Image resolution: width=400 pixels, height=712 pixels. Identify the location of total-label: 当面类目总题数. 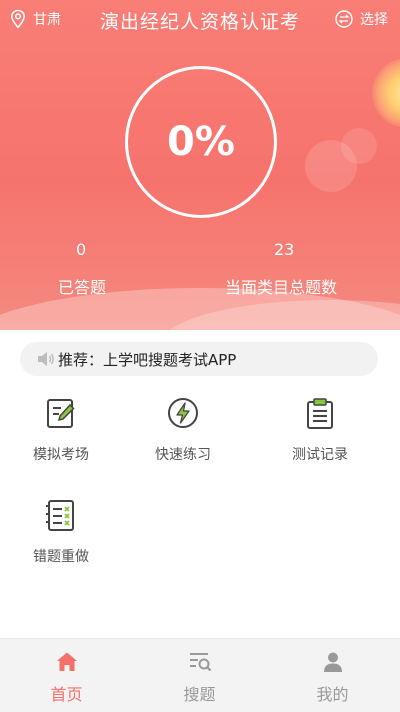
(281, 287).